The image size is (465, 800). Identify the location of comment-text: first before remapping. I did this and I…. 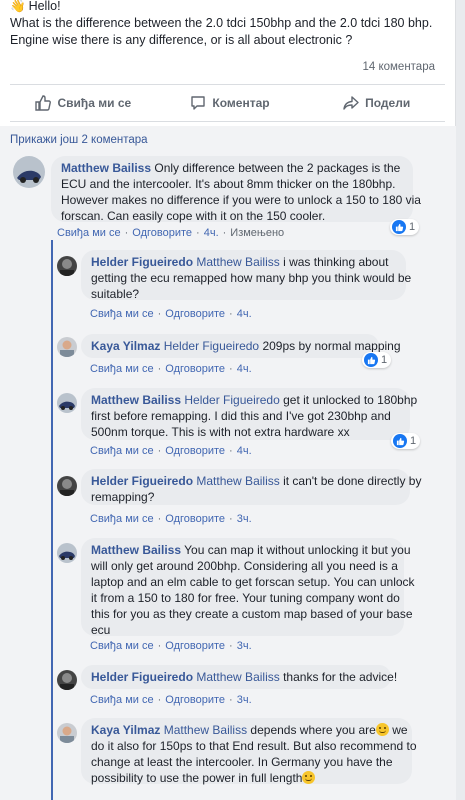
(241, 416).